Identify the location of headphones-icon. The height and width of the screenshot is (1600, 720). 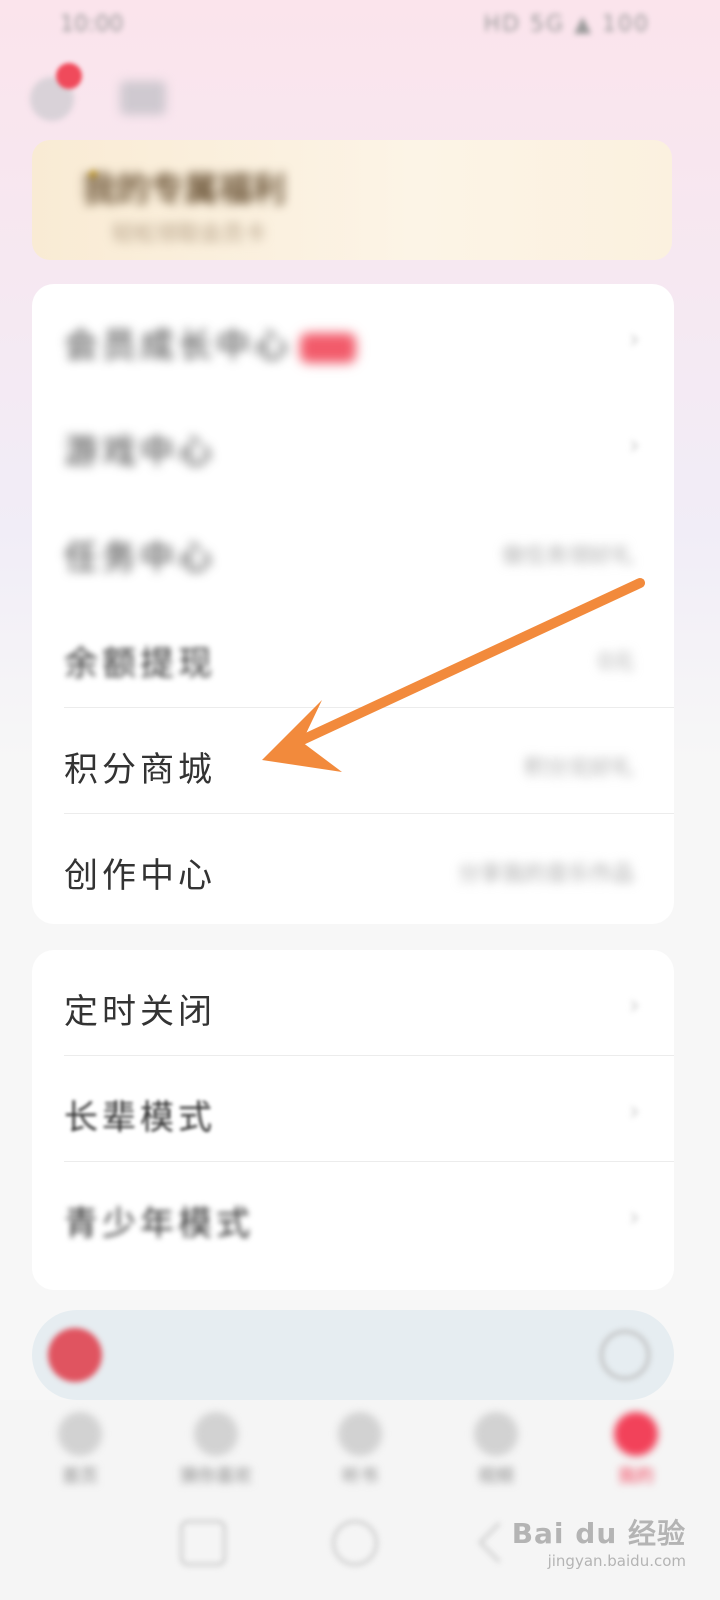
(360, 1434).